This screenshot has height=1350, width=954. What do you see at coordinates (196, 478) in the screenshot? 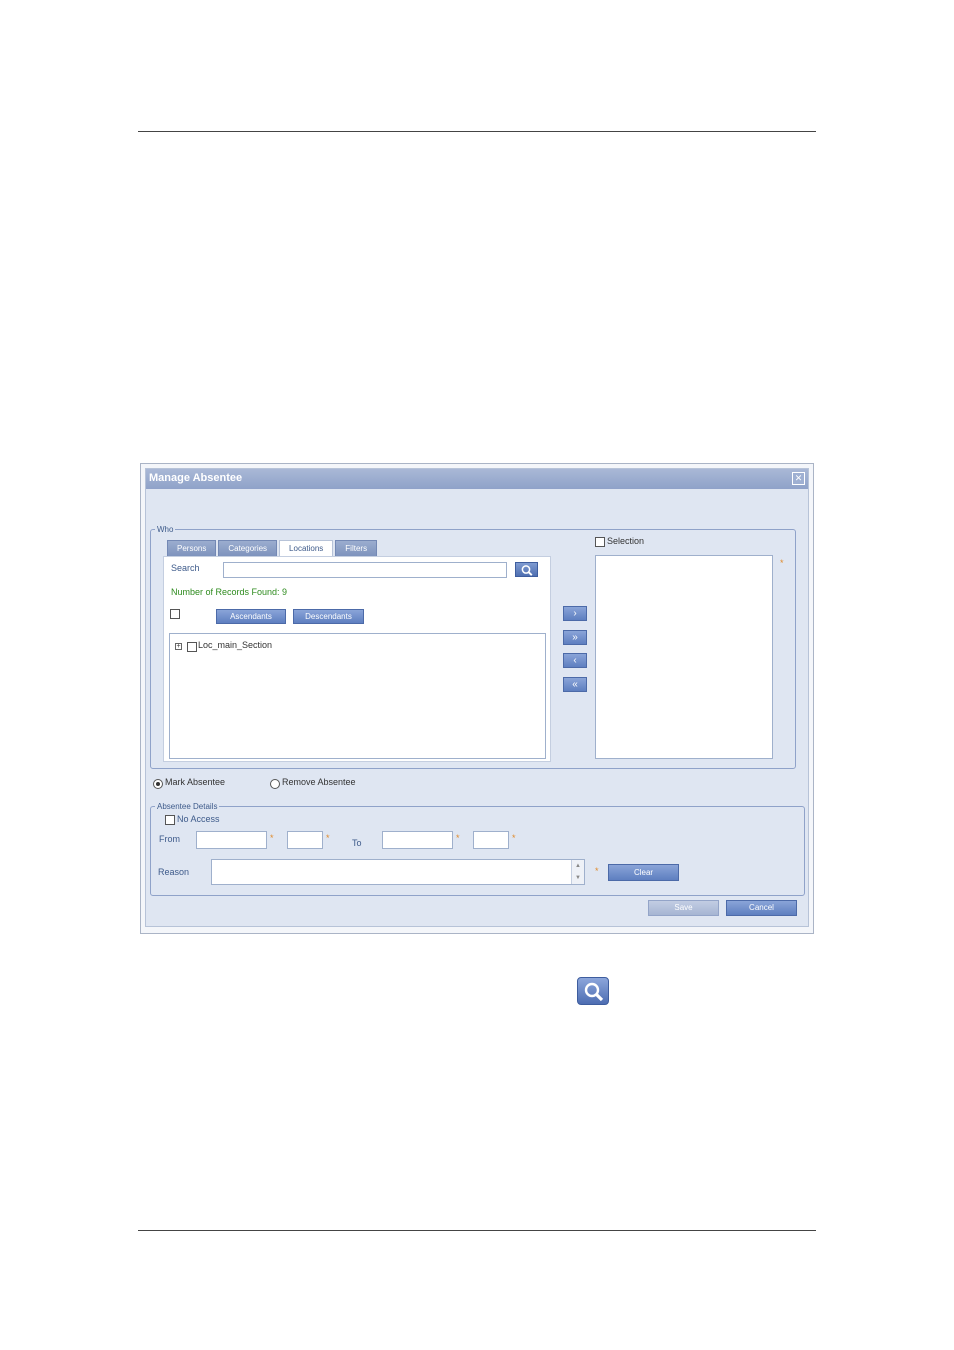
I see `dialog-title: Manage Absentee` at bounding box center [196, 478].